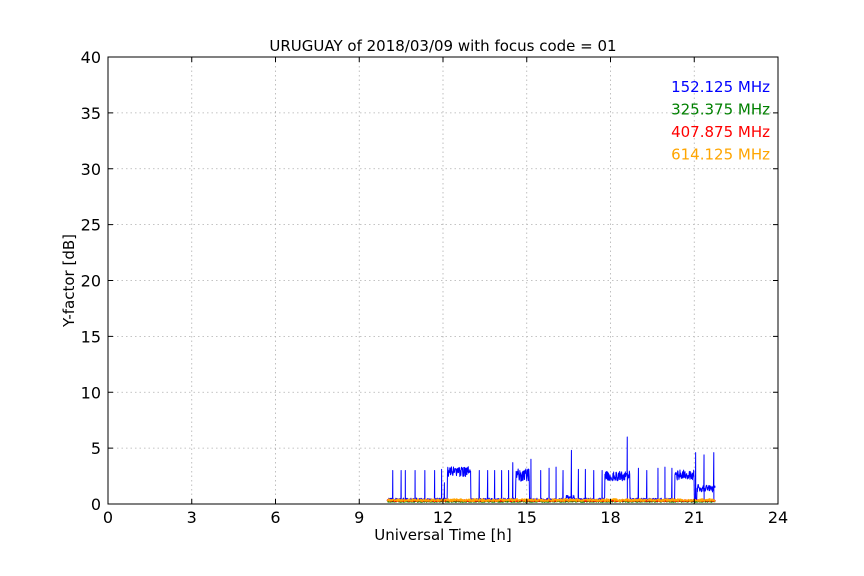 This screenshot has height=576, width=864. I want to click on x-tick-label: 9, so click(359, 517).